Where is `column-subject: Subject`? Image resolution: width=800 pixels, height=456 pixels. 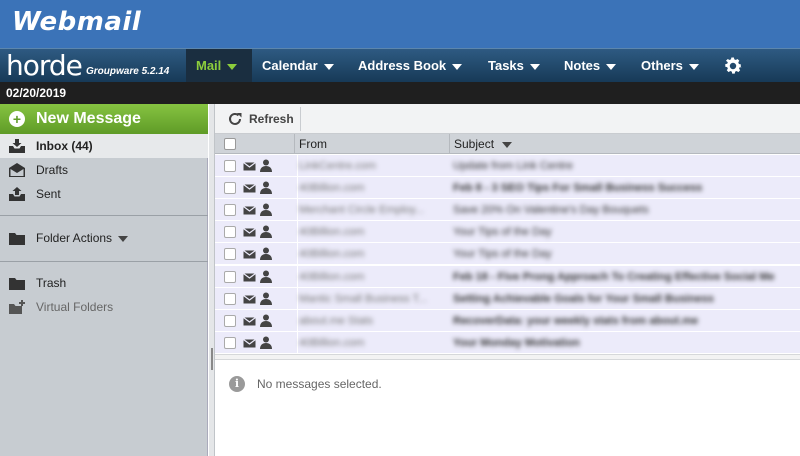
column-subject: Subject is located at coordinates (624, 144).